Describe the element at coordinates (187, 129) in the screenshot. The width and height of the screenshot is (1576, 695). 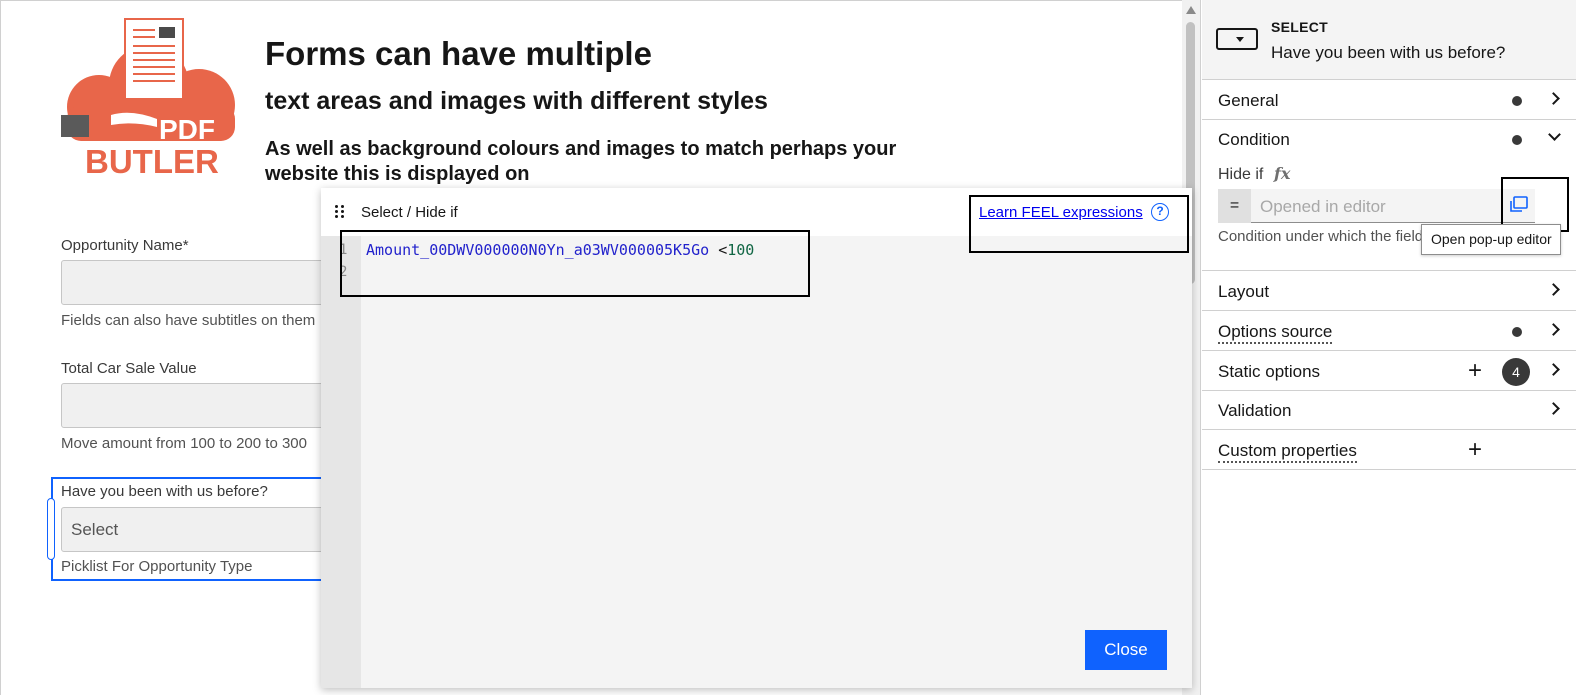
I see `logo-text-pdf: PDF` at that location.